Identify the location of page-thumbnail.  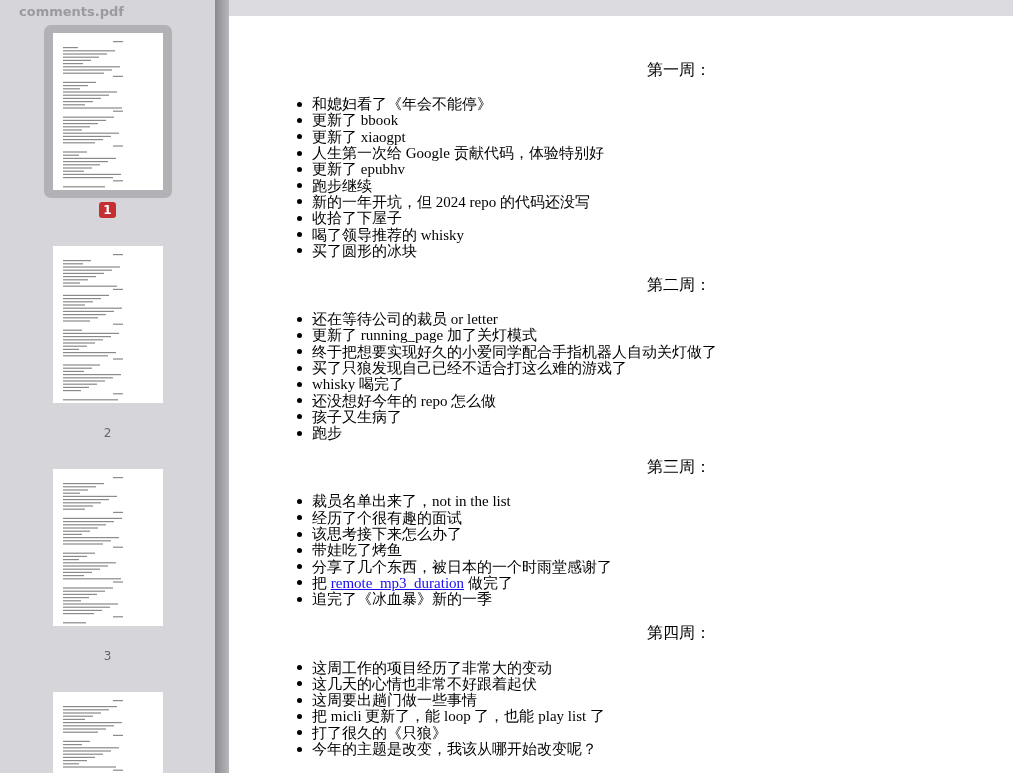
(107, 111).